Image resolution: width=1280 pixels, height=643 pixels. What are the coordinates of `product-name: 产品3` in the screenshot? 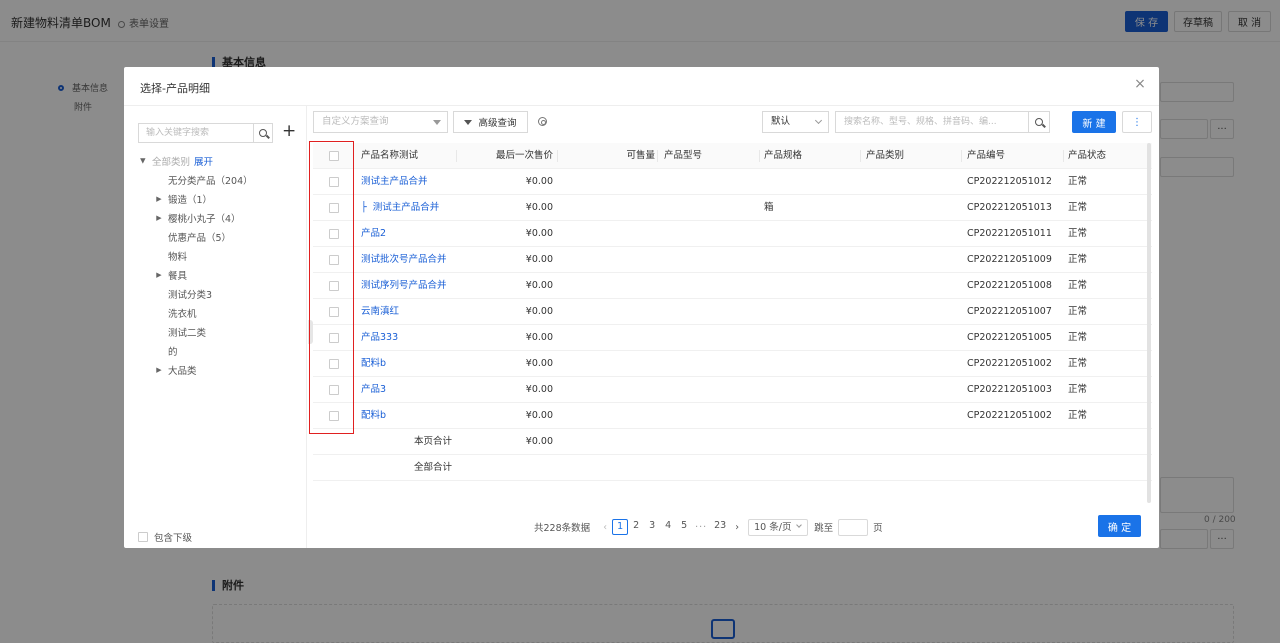 It's located at (373, 389).